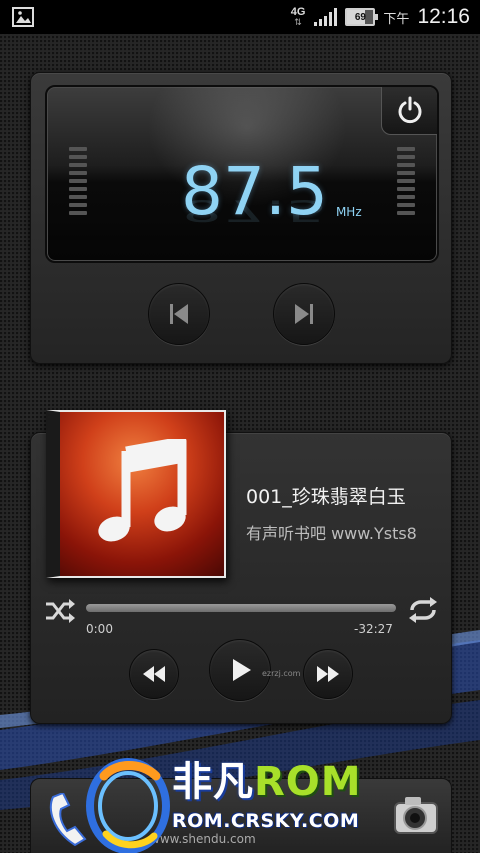 The image size is (480, 853). Describe the element at coordinates (298, 22) in the screenshot. I see `data-activity-icon: ⇅` at that location.